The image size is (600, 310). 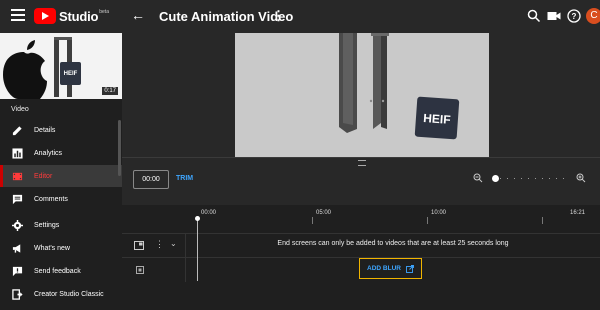 What do you see at coordinates (154, 246) in the screenshot?
I see `end-screen-track-header: ⋮ ⌄` at bounding box center [154, 246].